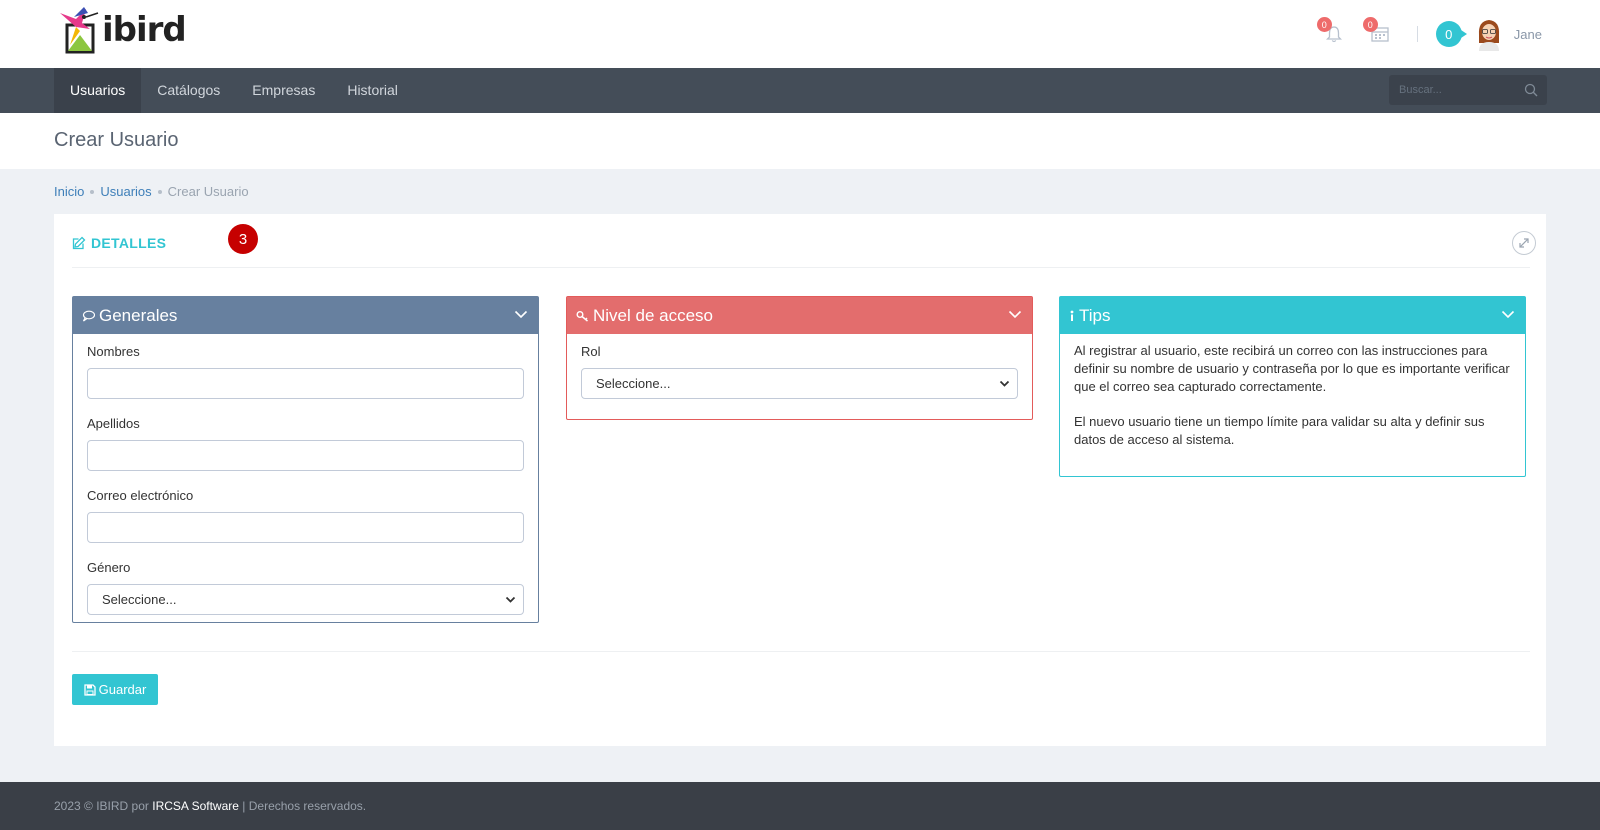 This screenshot has height=830, width=1600. Describe the element at coordinates (800, 34) in the screenshot. I see `top-header: ibird 0 0 0 Jane` at that location.